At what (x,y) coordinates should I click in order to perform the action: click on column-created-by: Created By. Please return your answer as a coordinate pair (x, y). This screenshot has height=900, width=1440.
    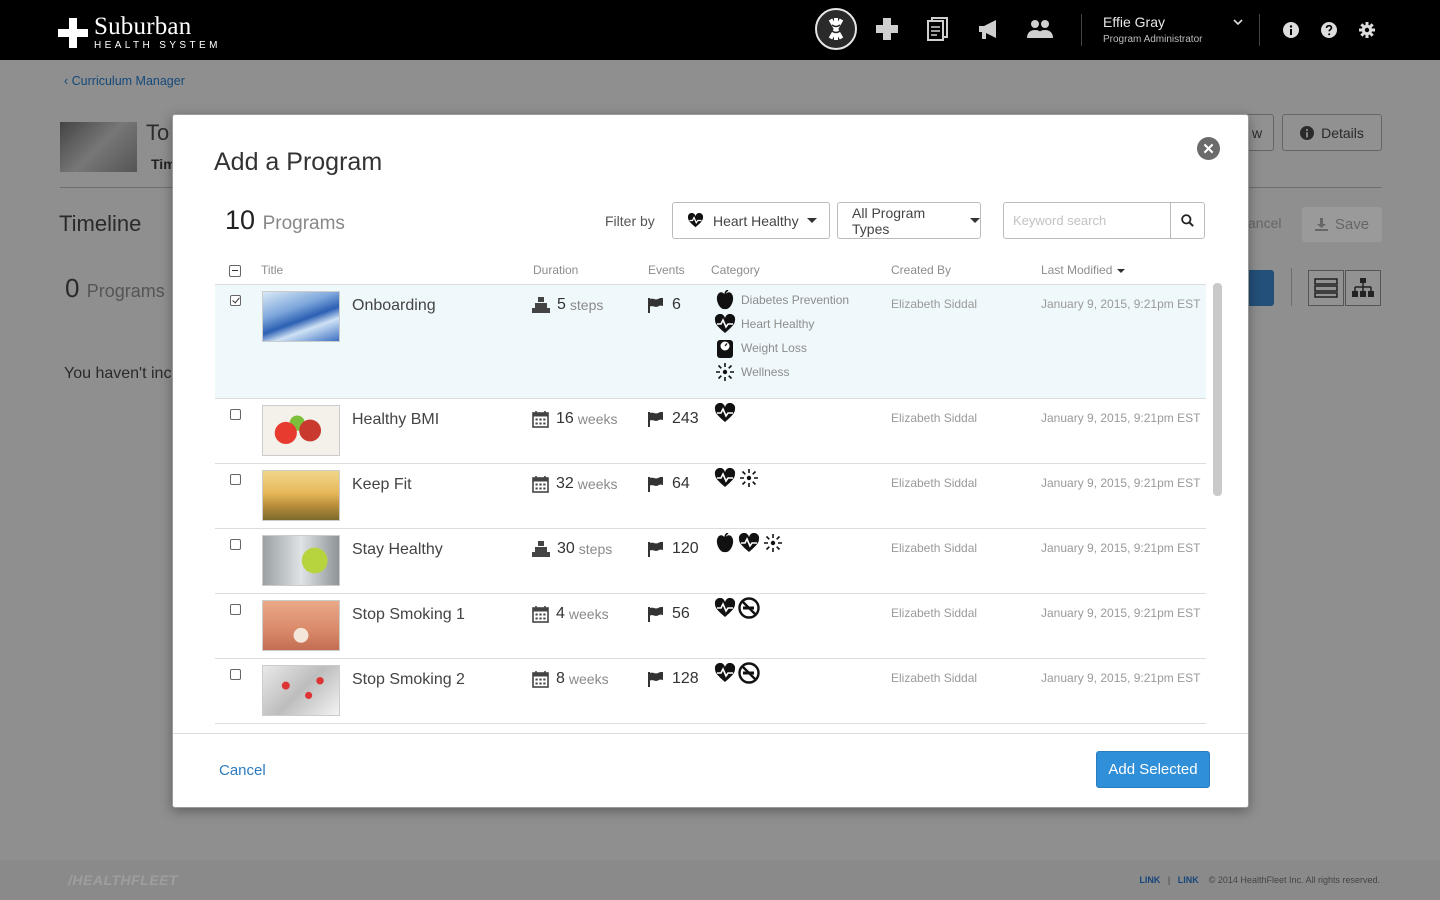
    Looking at the image, I should click on (921, 270).